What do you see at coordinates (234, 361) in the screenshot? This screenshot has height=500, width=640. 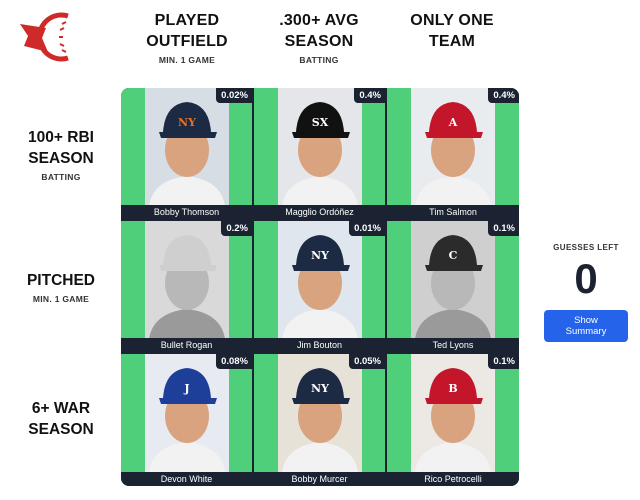 I see `rarity-percentage: 0.08%` at bounding box center [234, 361].